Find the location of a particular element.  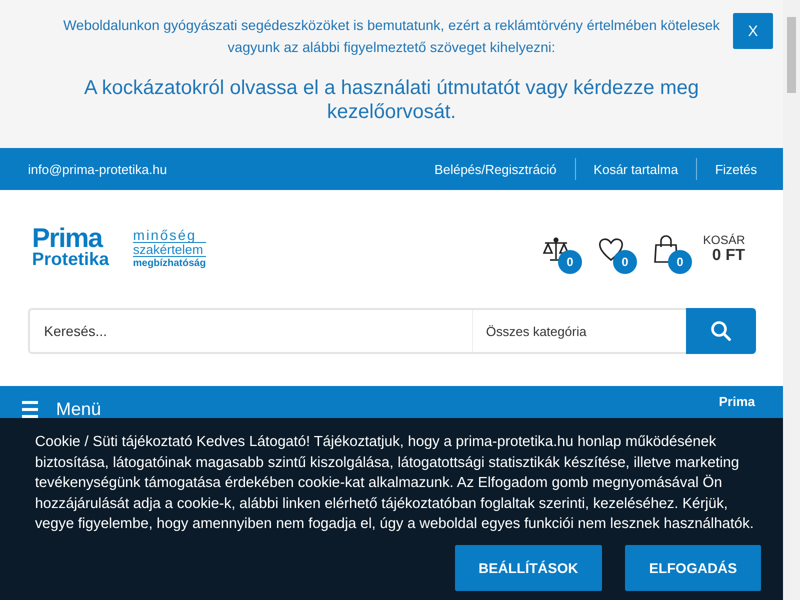

top-link: Belépés/Regisztráció is located at coordinates (495, 169).